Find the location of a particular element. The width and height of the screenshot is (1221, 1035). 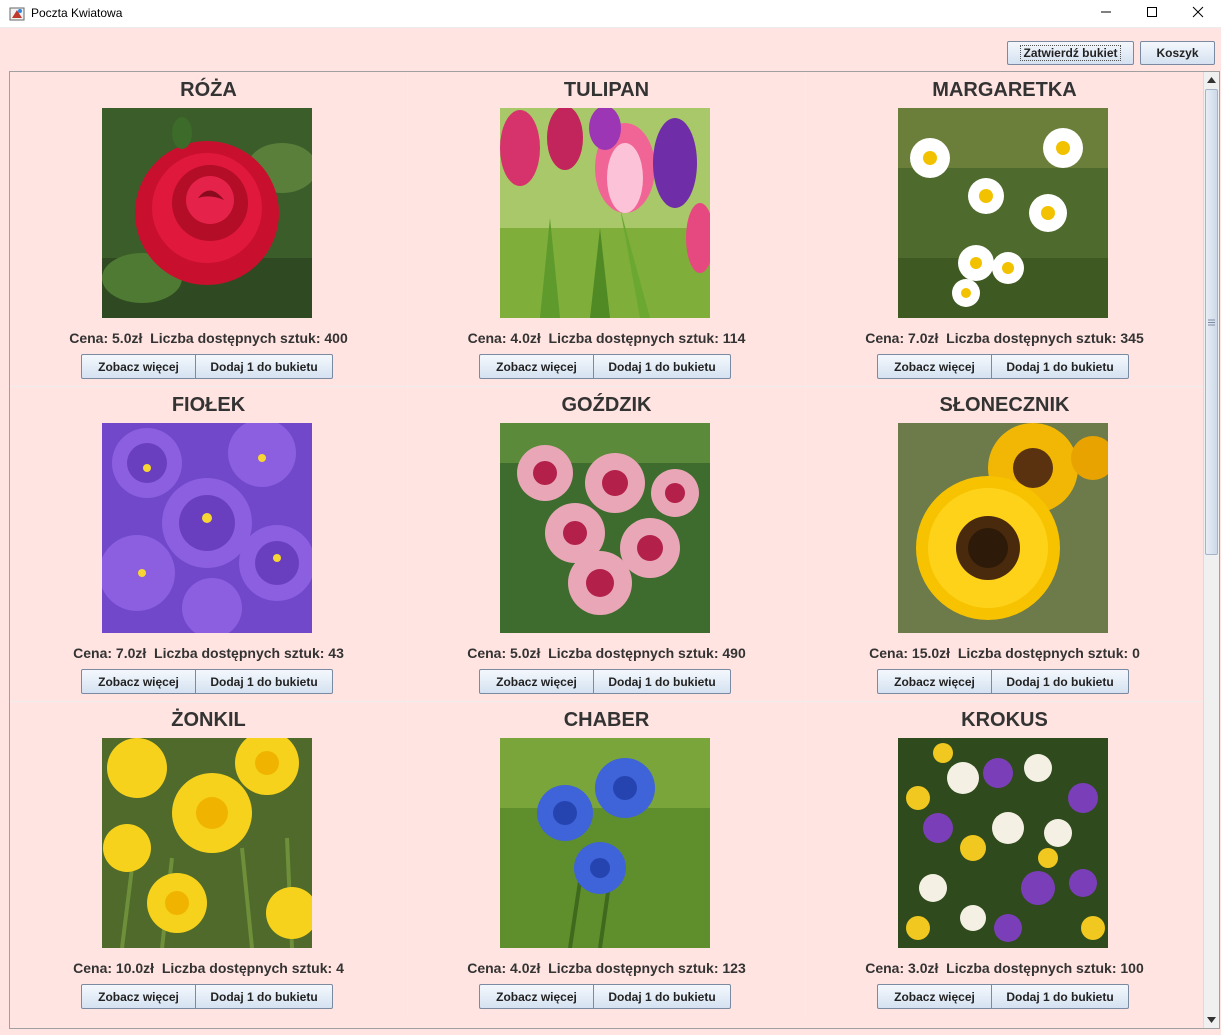

scroll-down-arrow-icon is located at coordinates (1211, 1020).